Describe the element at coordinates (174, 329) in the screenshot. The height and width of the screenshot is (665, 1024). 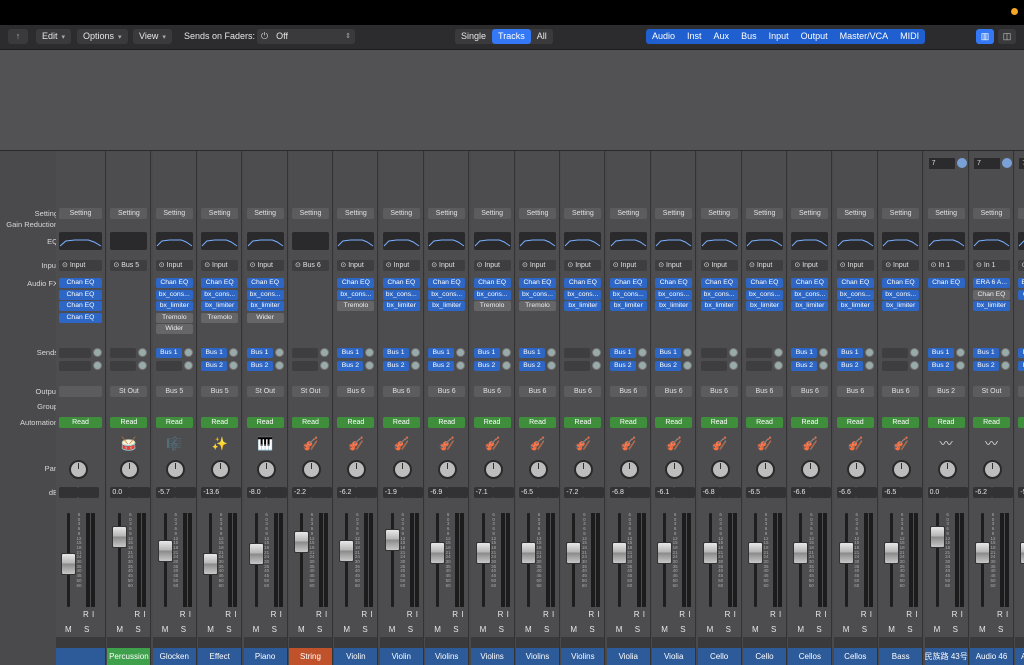
I see `audio-fx-slot: Wider` at that location.